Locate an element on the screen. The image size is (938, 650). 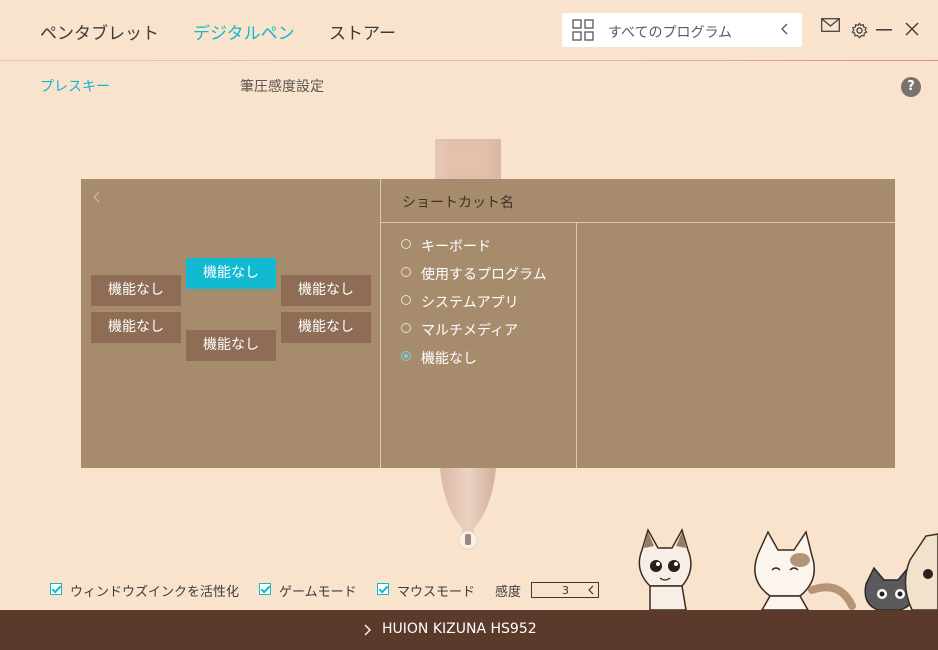
program-selector-label: すべてのプログラム is located at coordinates (670, 33).